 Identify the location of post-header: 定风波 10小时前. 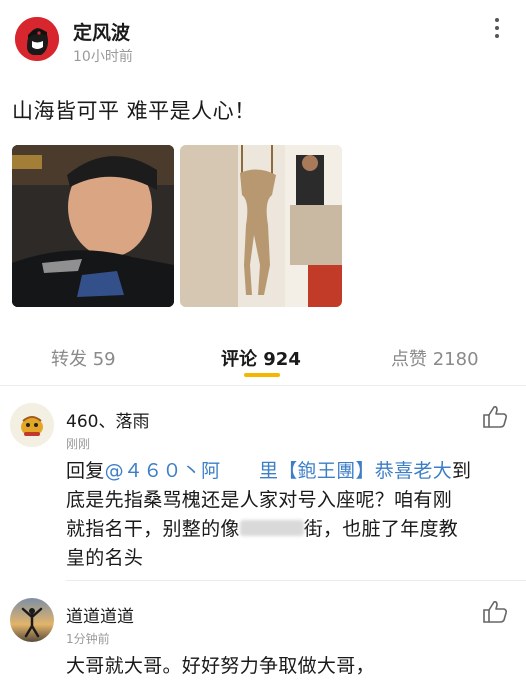
(263, 42).